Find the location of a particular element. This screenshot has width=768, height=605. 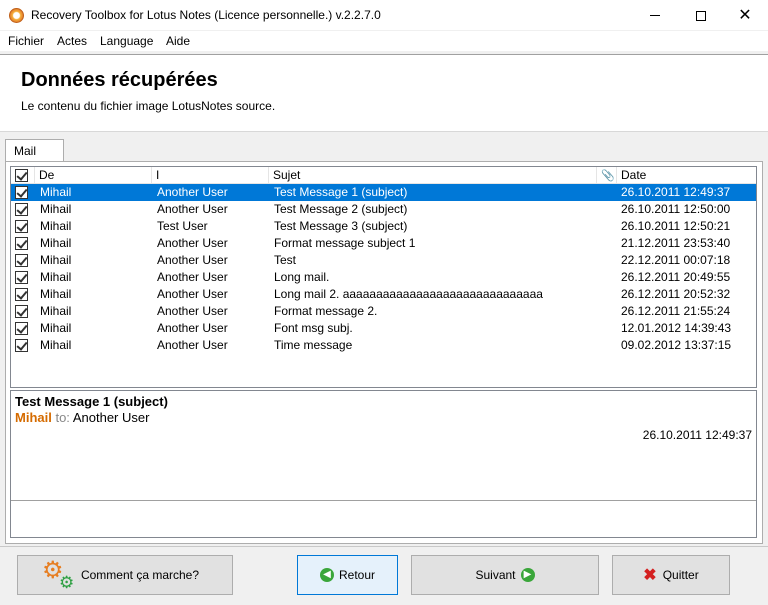

preview-to-label: to: is located at coordinates (62, 417).